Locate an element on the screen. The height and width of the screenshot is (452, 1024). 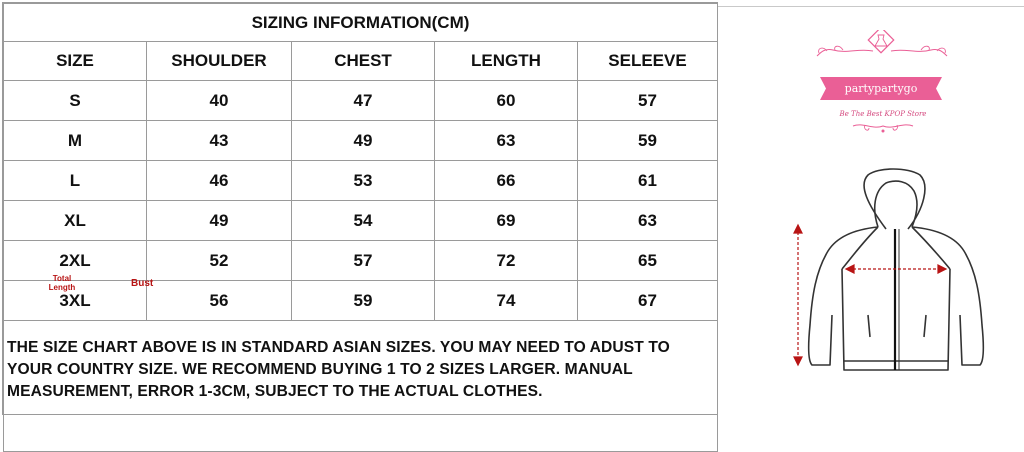
header-row: SIZE SHOULDER CHEST LENGTH SELEEVE is located at coordinates (360, 61).